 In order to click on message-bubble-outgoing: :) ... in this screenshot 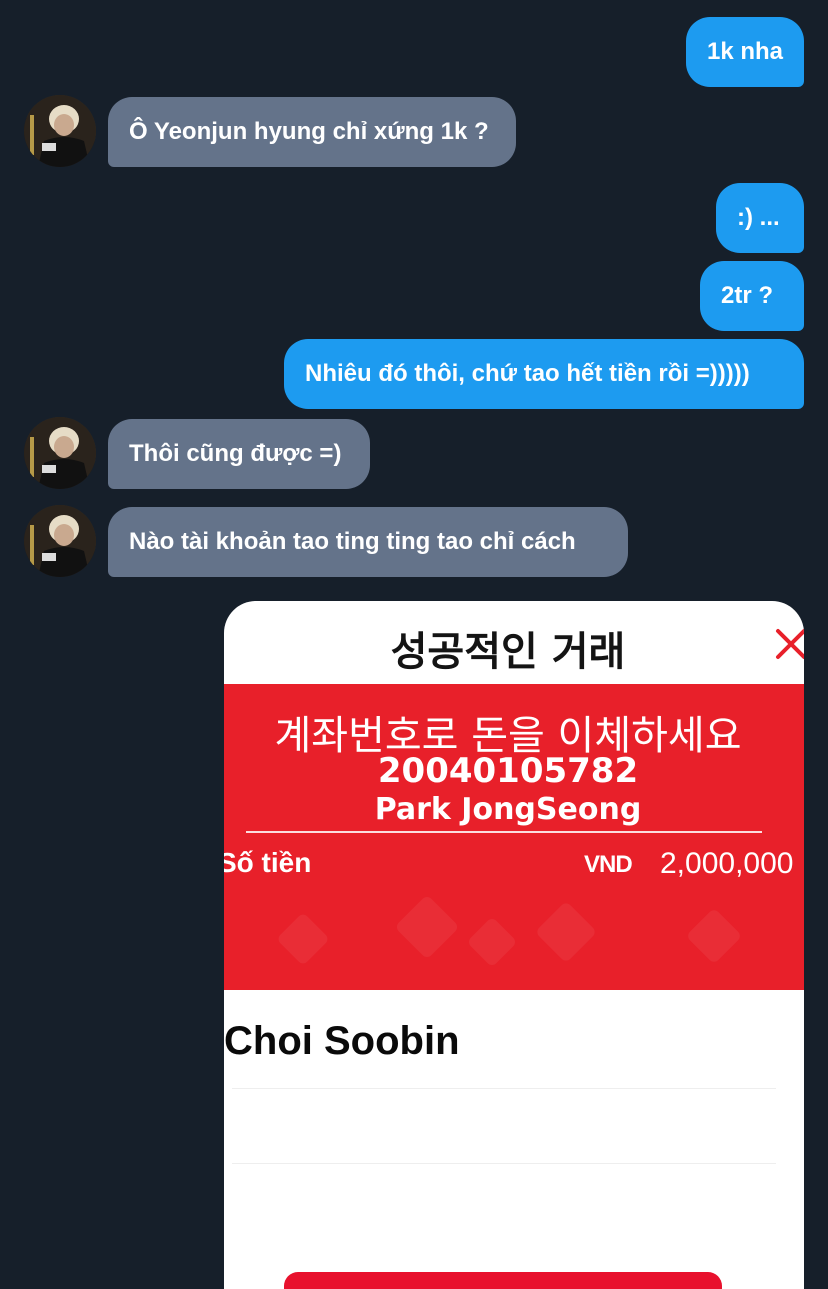, I will do `click(760, 218)`.